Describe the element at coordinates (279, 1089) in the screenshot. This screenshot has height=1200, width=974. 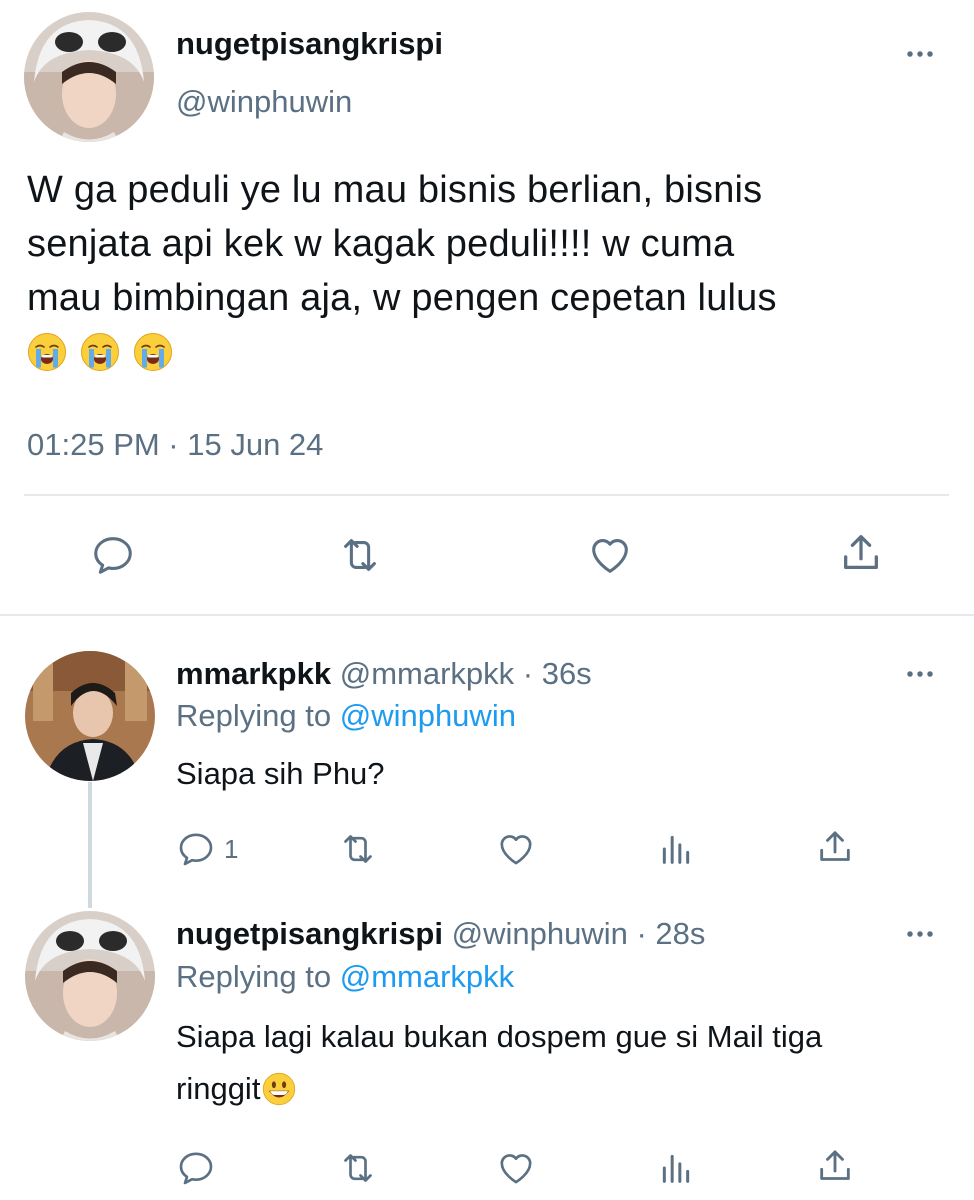
I see `grinning-face-icon` at that location.